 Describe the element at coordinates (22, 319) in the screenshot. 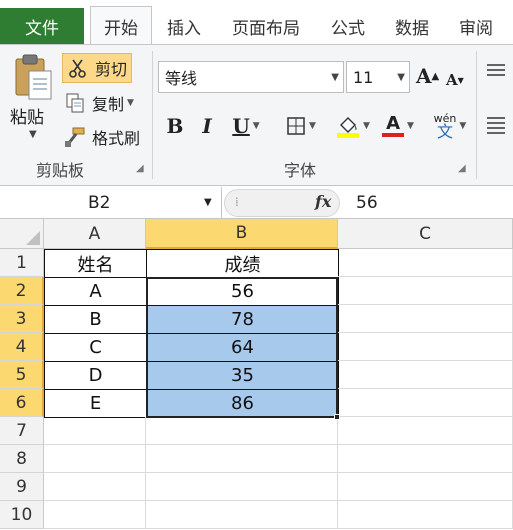

I see `row-header: 3` at that location.